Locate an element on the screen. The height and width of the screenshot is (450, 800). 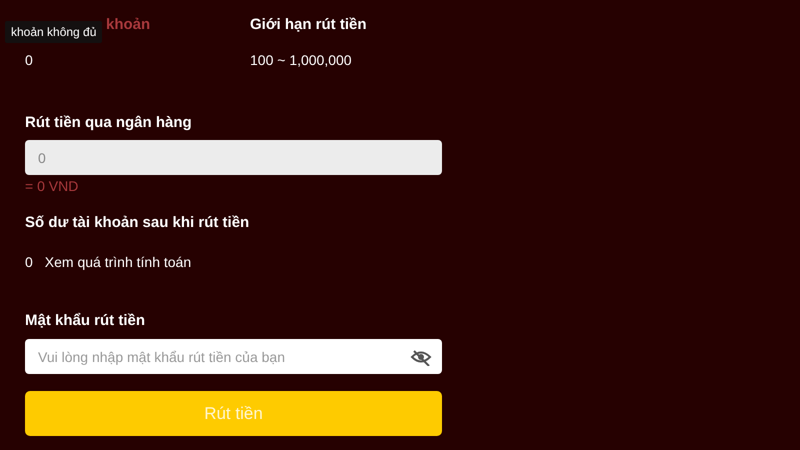
password-field: Vui lòng nhập mật khẩu rút tiền của bạn is located at coordinates (233, 356).